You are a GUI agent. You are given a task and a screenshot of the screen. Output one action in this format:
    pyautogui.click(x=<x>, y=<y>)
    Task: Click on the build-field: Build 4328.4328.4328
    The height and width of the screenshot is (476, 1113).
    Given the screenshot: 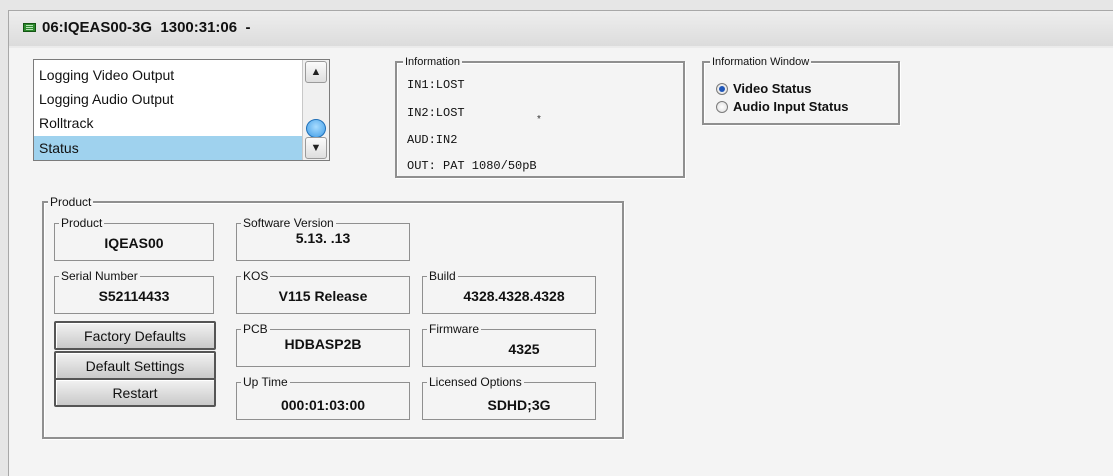 What is the action you would take?
    pyautogui.click(x=509, y=291)
    